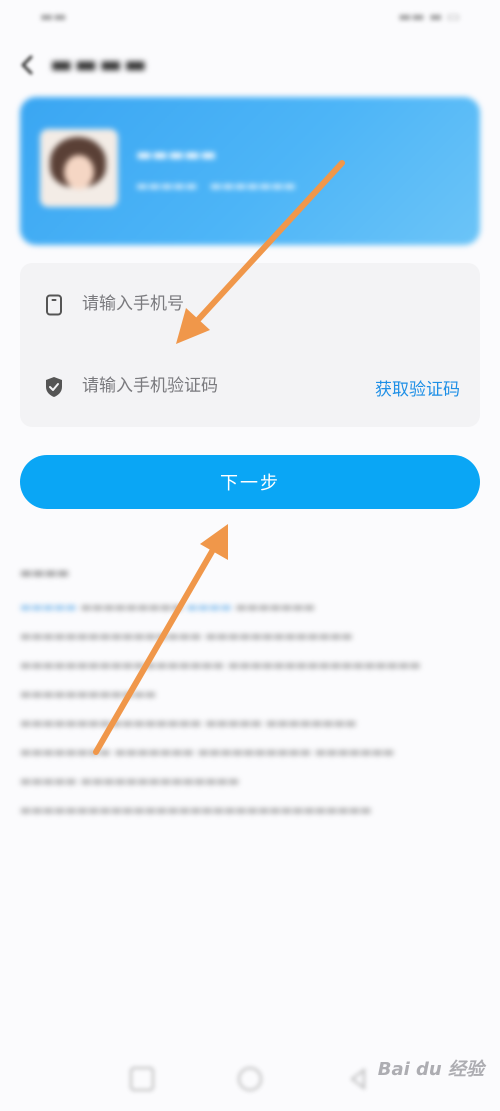 This screenshot has width=500, height=1111. What do you see at coordinates (222, 304) in the screenshot?
I see `phone-input` at bounding box center [222, 304].